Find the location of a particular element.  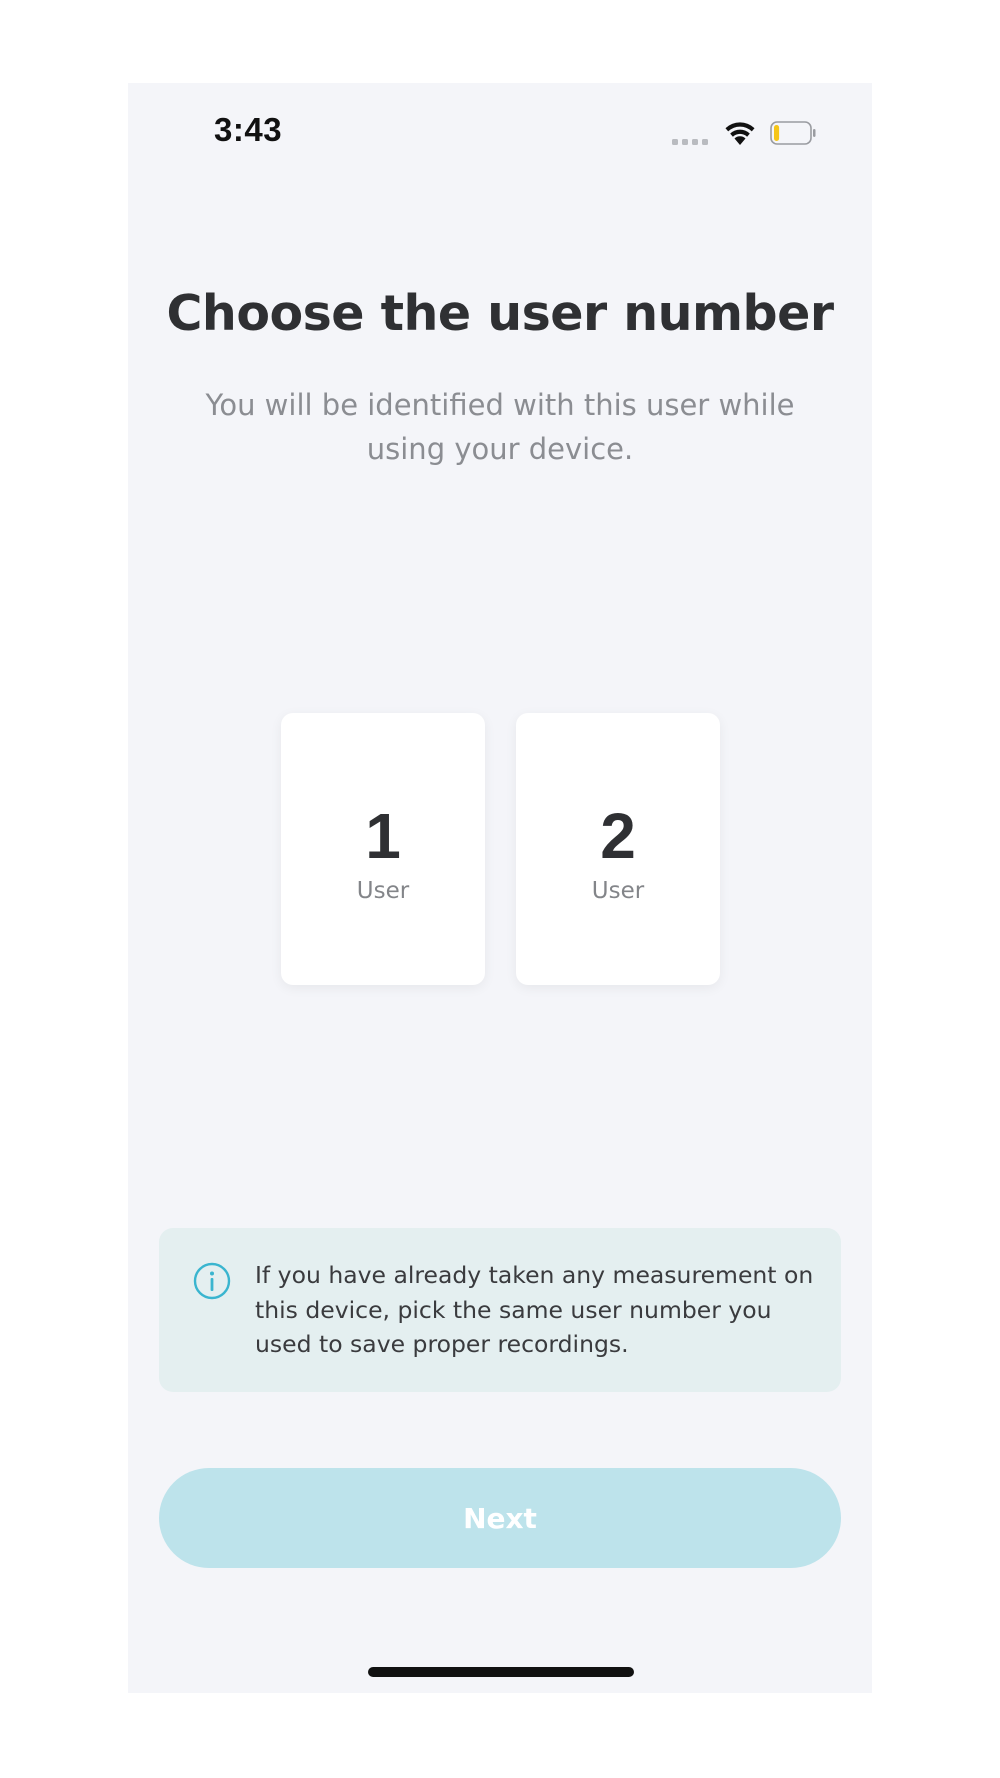

cellular-signal-icon is located at coordinates (690, 142).